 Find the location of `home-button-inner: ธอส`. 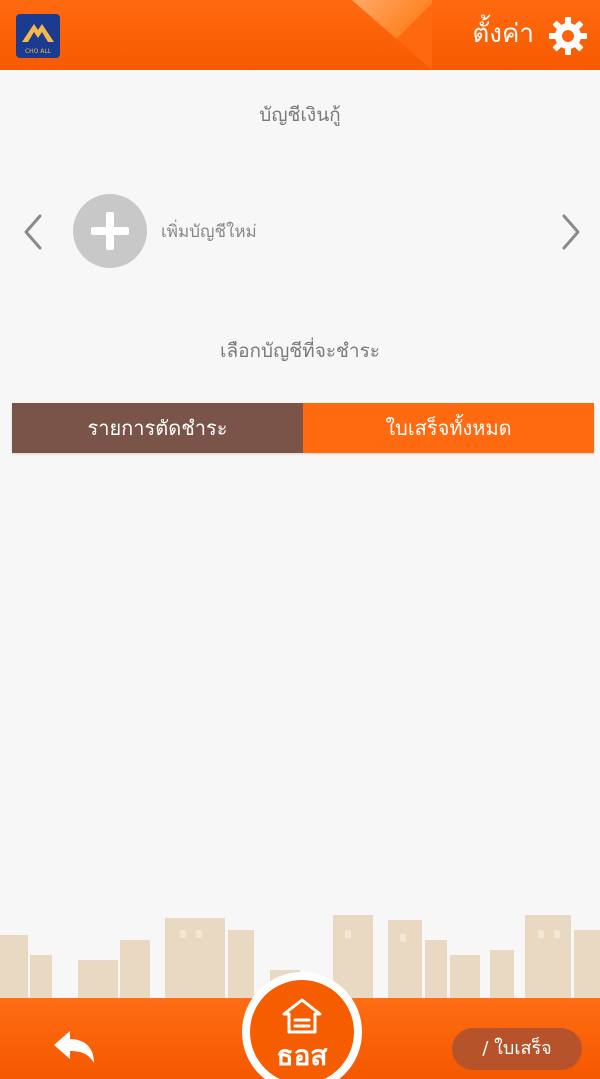

home-button-inner: ธอส is located at coordinates (302, 1029).